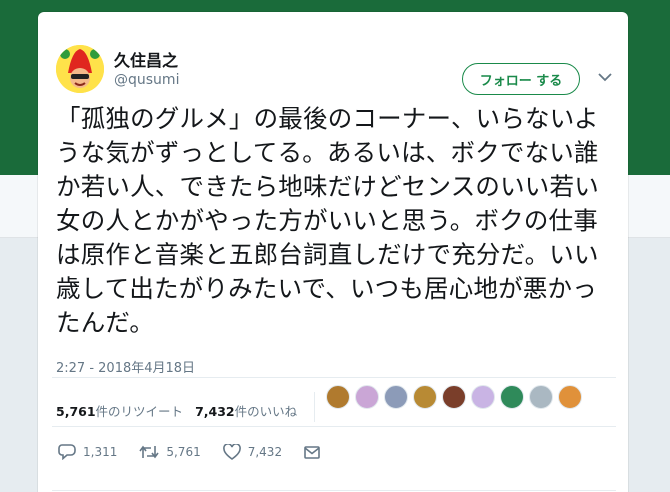  I want to click on tweet-actions: 1,311 5,761 7,432, so click(189, 452).